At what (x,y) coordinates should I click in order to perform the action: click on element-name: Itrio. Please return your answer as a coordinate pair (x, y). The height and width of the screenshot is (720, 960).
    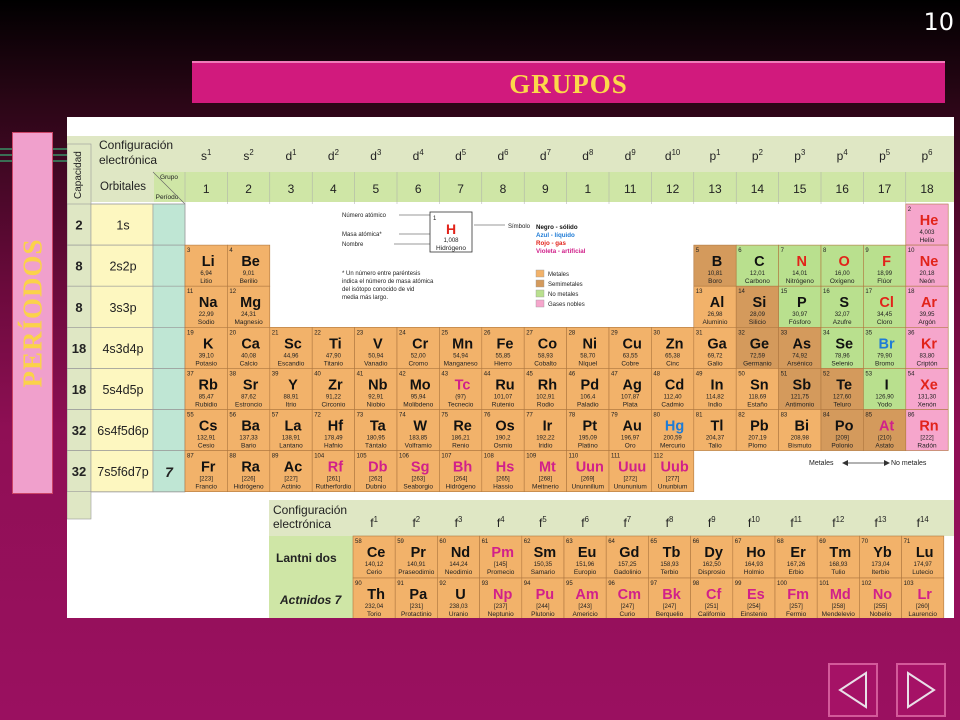
    Looking at the image, I should click on (291, 404).